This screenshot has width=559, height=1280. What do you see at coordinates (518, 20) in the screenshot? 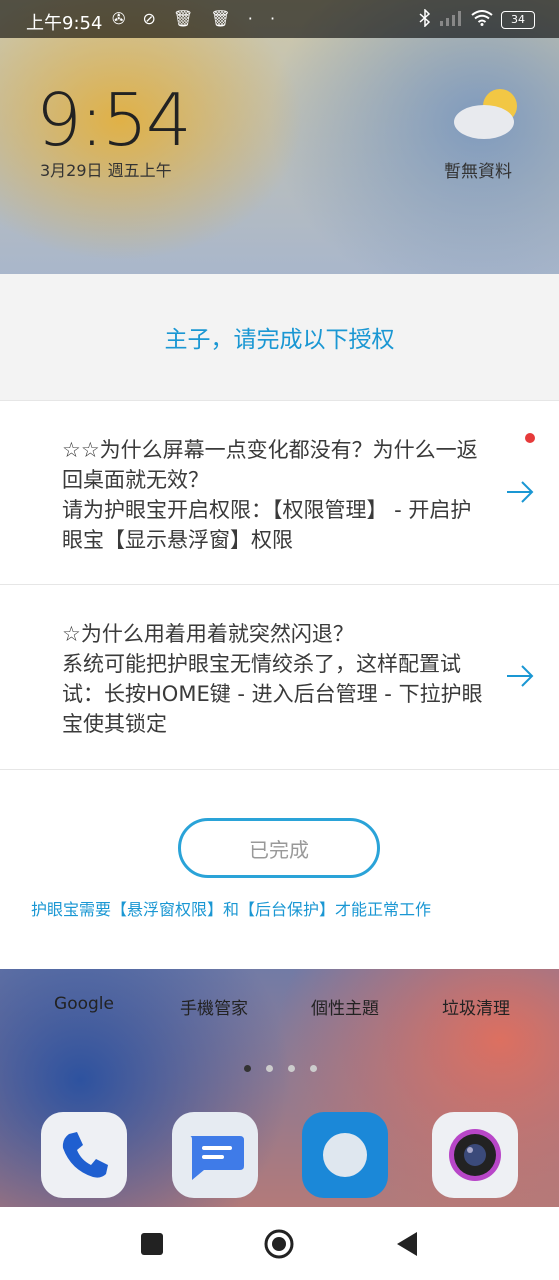
I see `battery-icon: 34` at bounding box center [518, 20].